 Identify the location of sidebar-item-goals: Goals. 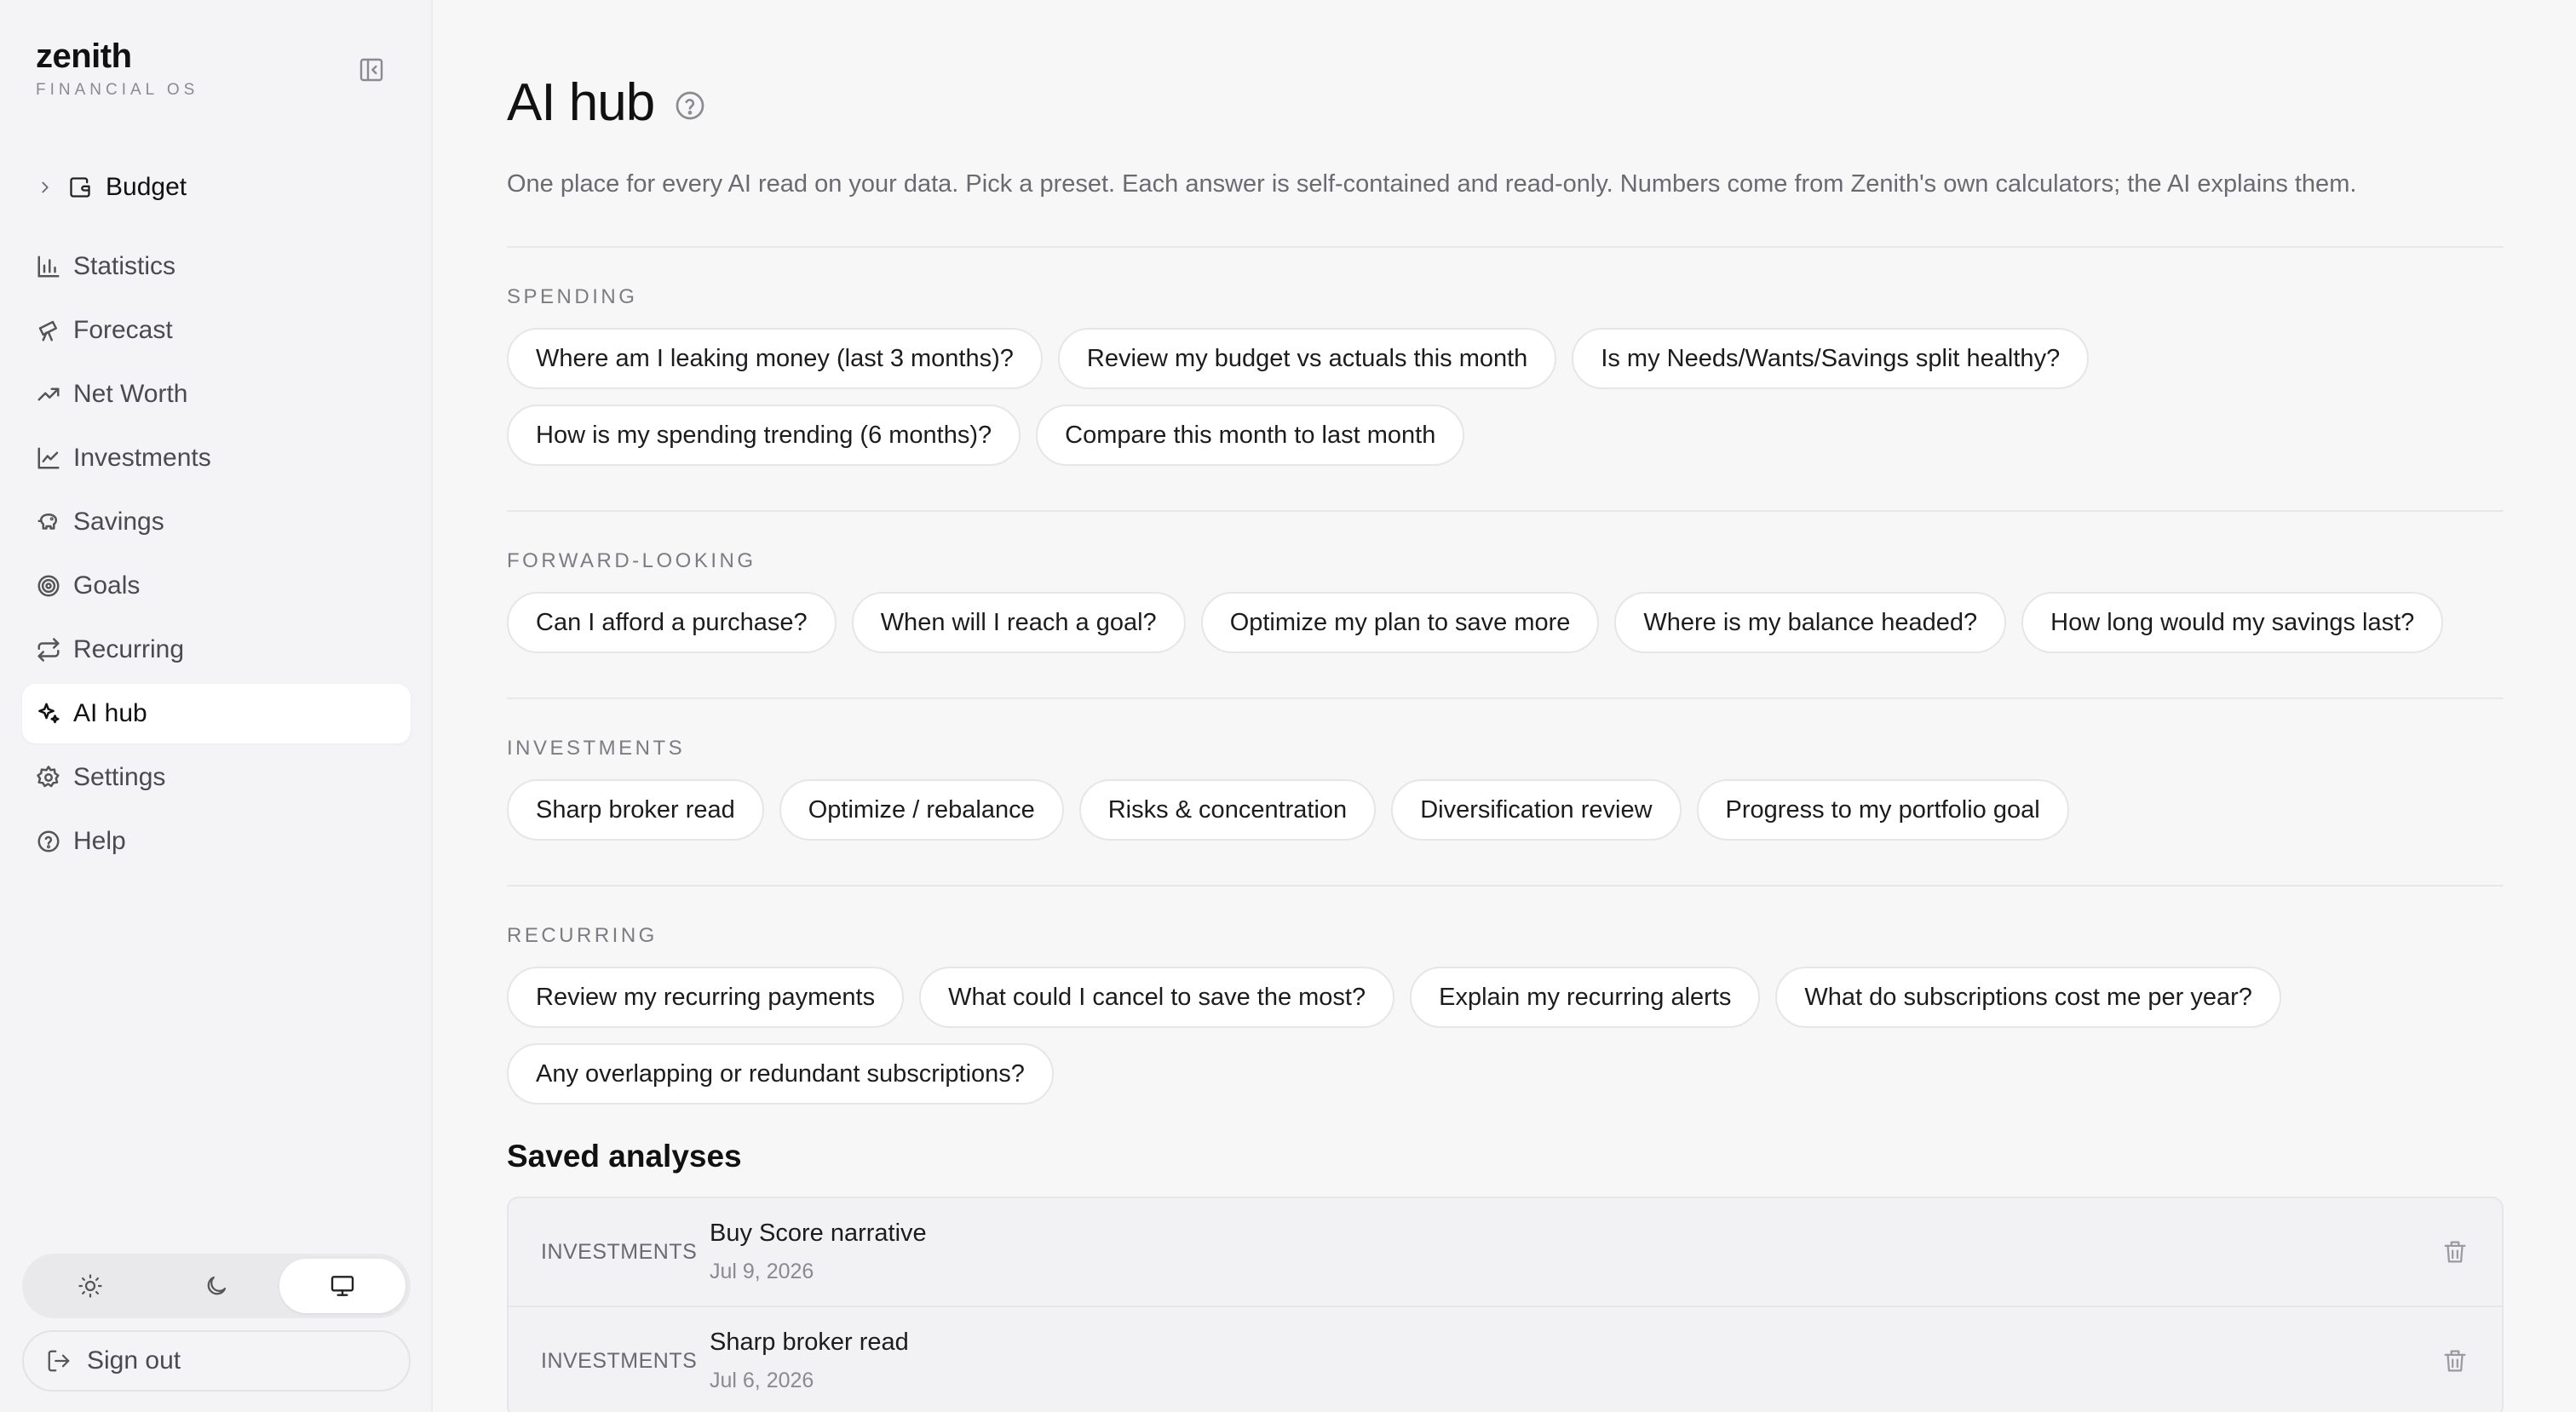
(217, 586).